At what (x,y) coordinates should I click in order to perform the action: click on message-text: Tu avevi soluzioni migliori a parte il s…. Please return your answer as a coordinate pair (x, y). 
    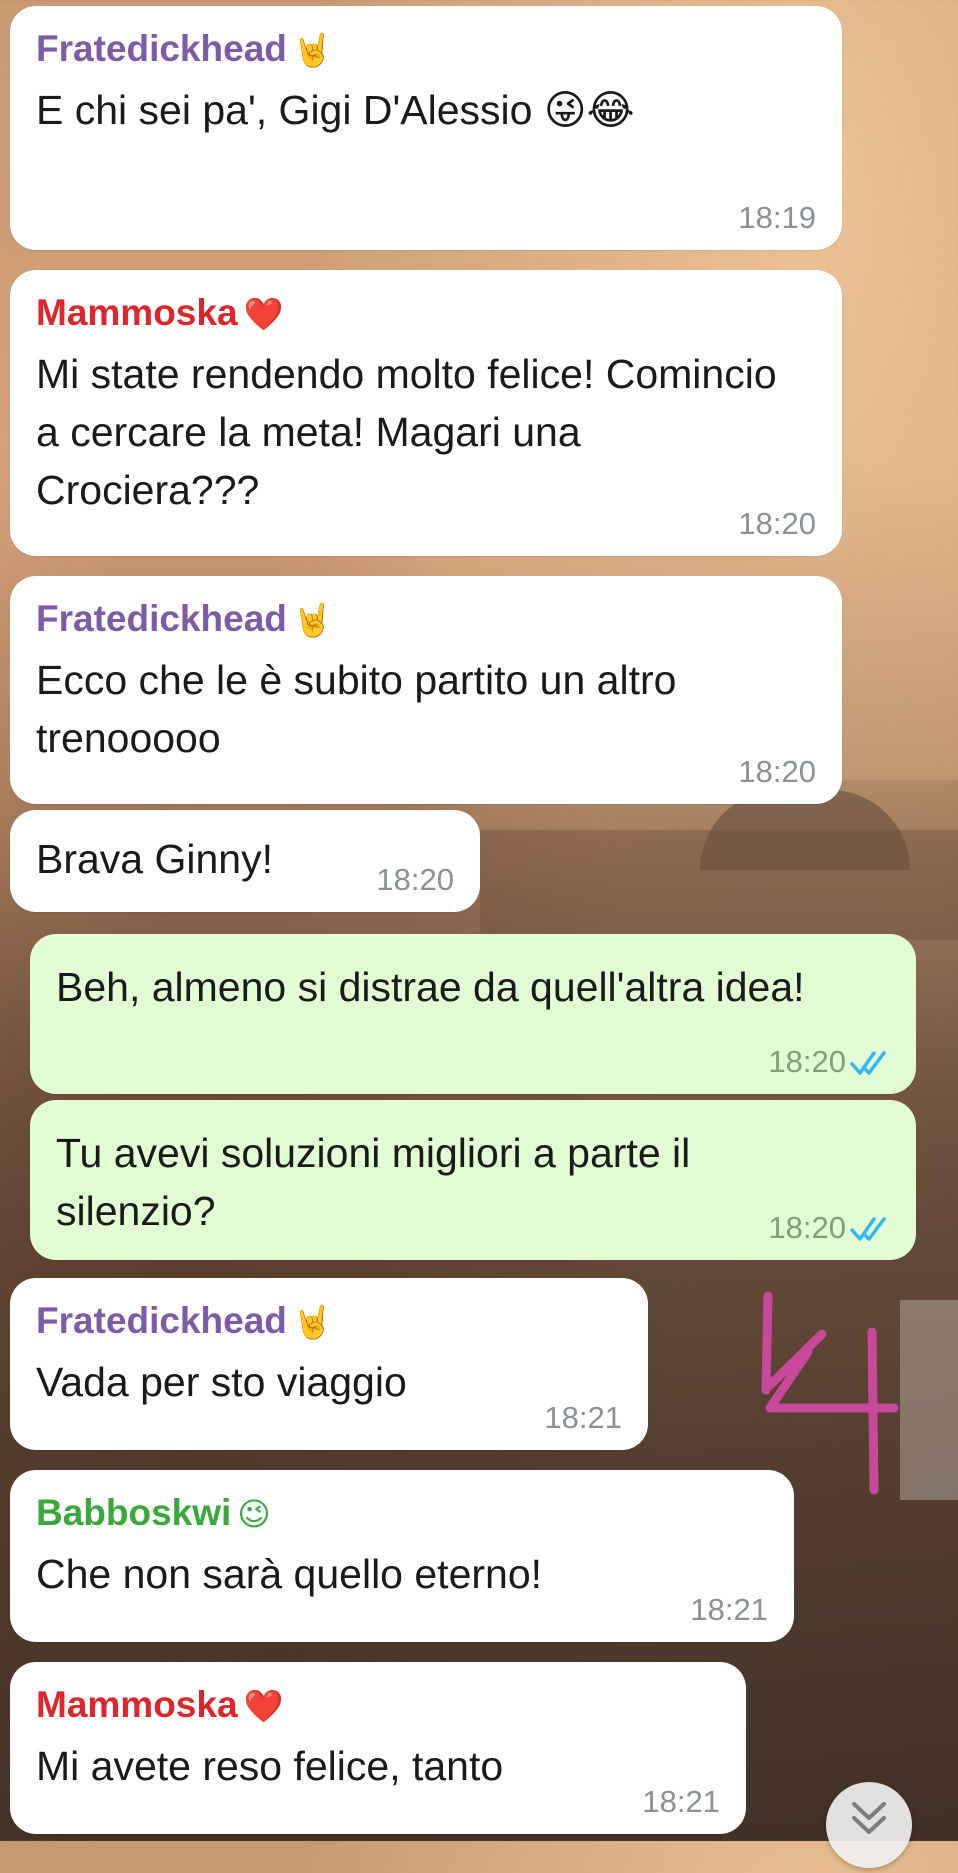
    Looking at the image, I should click on (373, 1182).